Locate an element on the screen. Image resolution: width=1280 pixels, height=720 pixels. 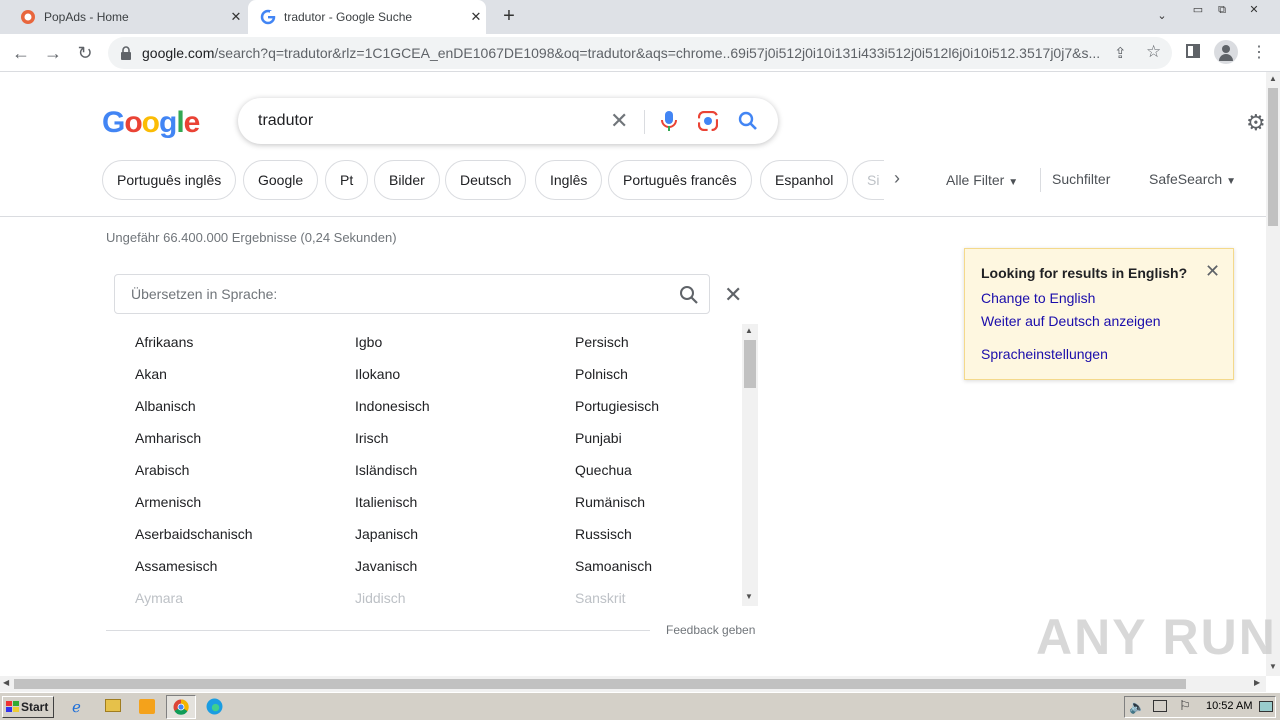
language-option: Russisch is located at coordinates (685, 534).